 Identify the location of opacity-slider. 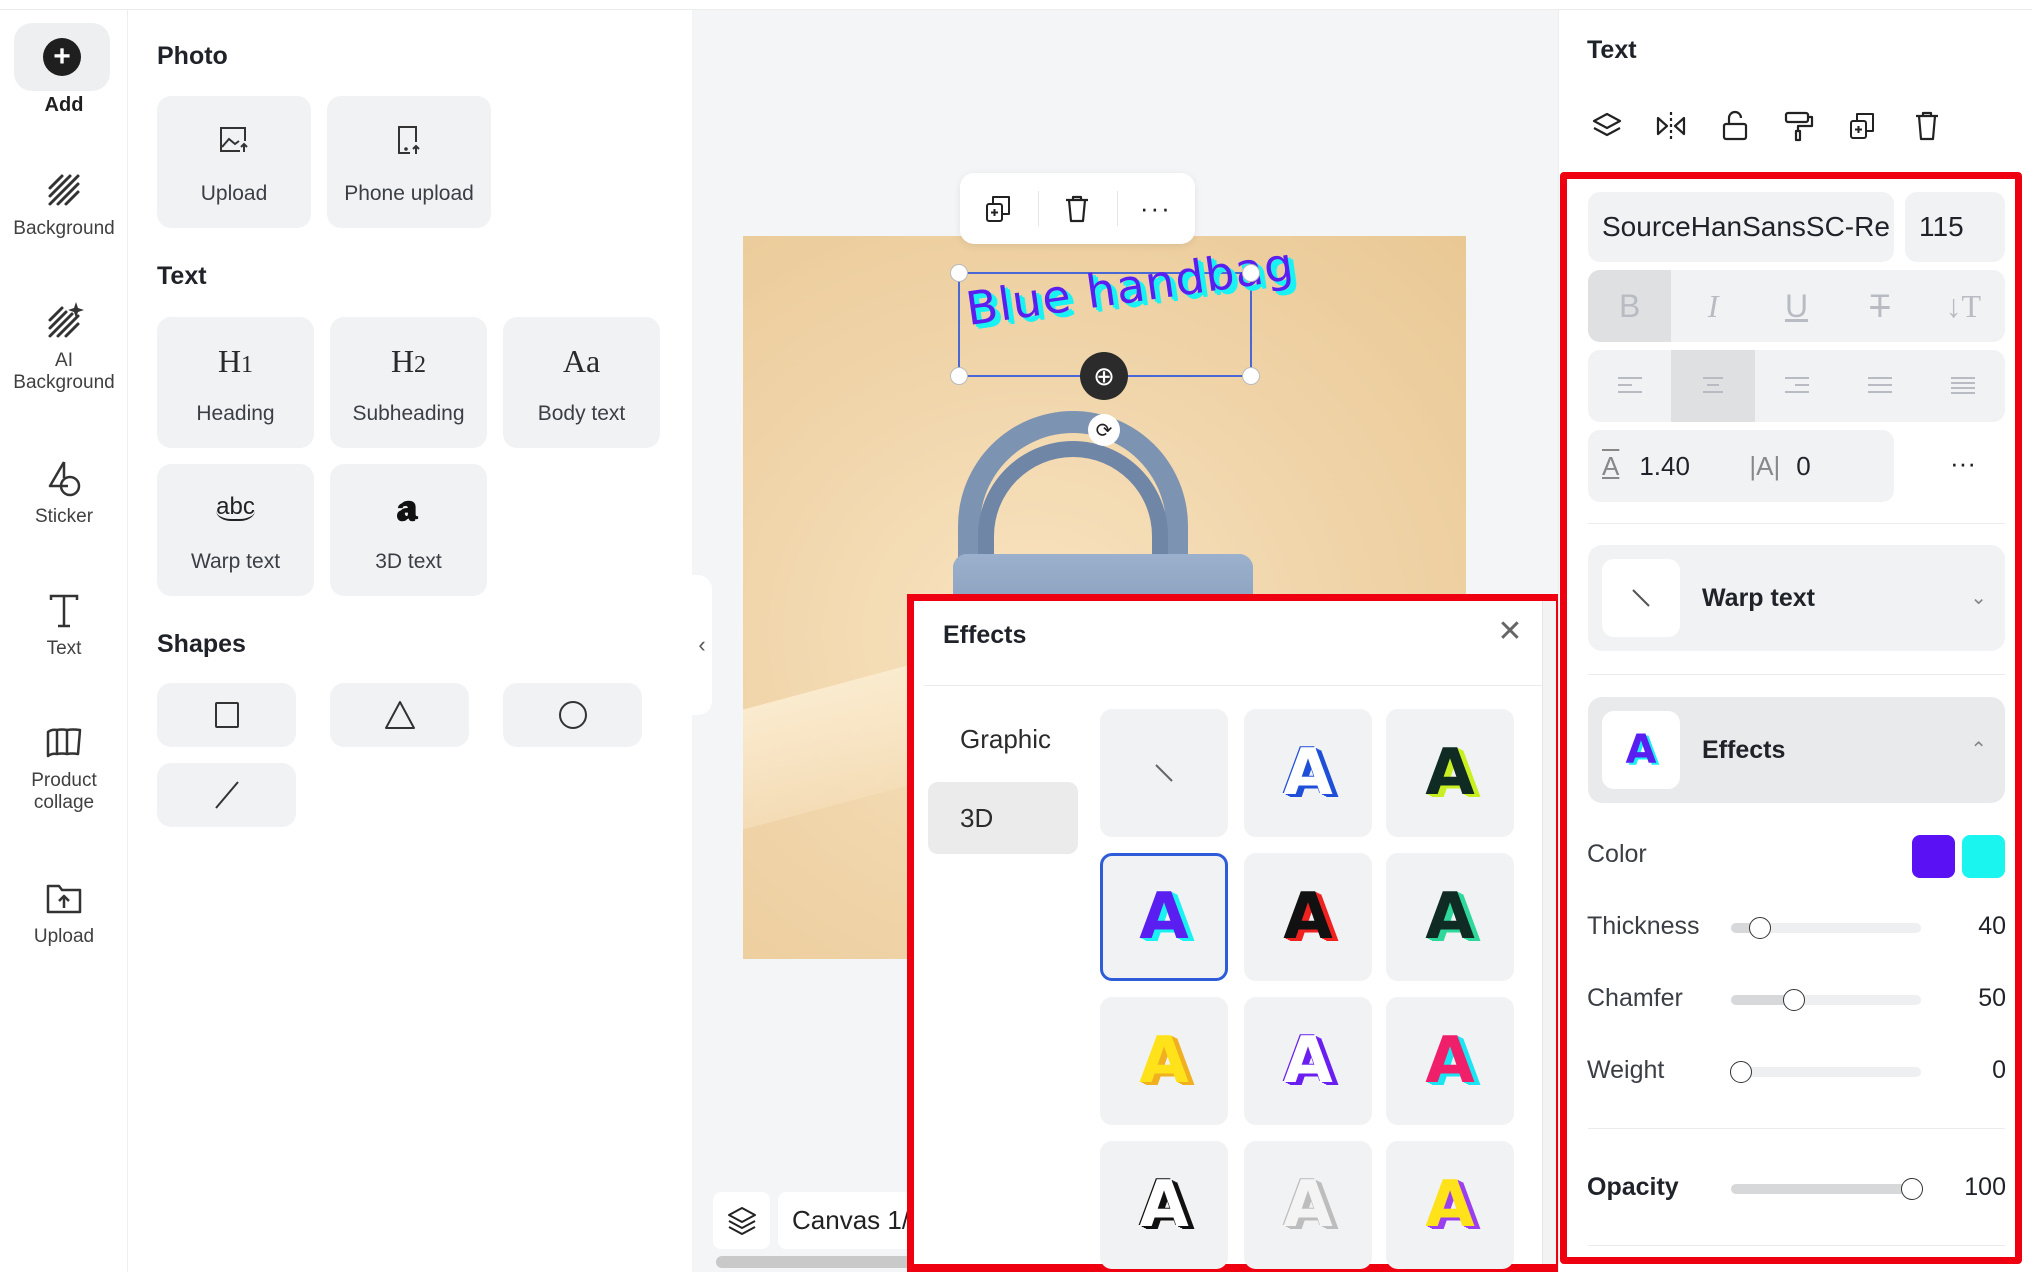
(1827, 1189).